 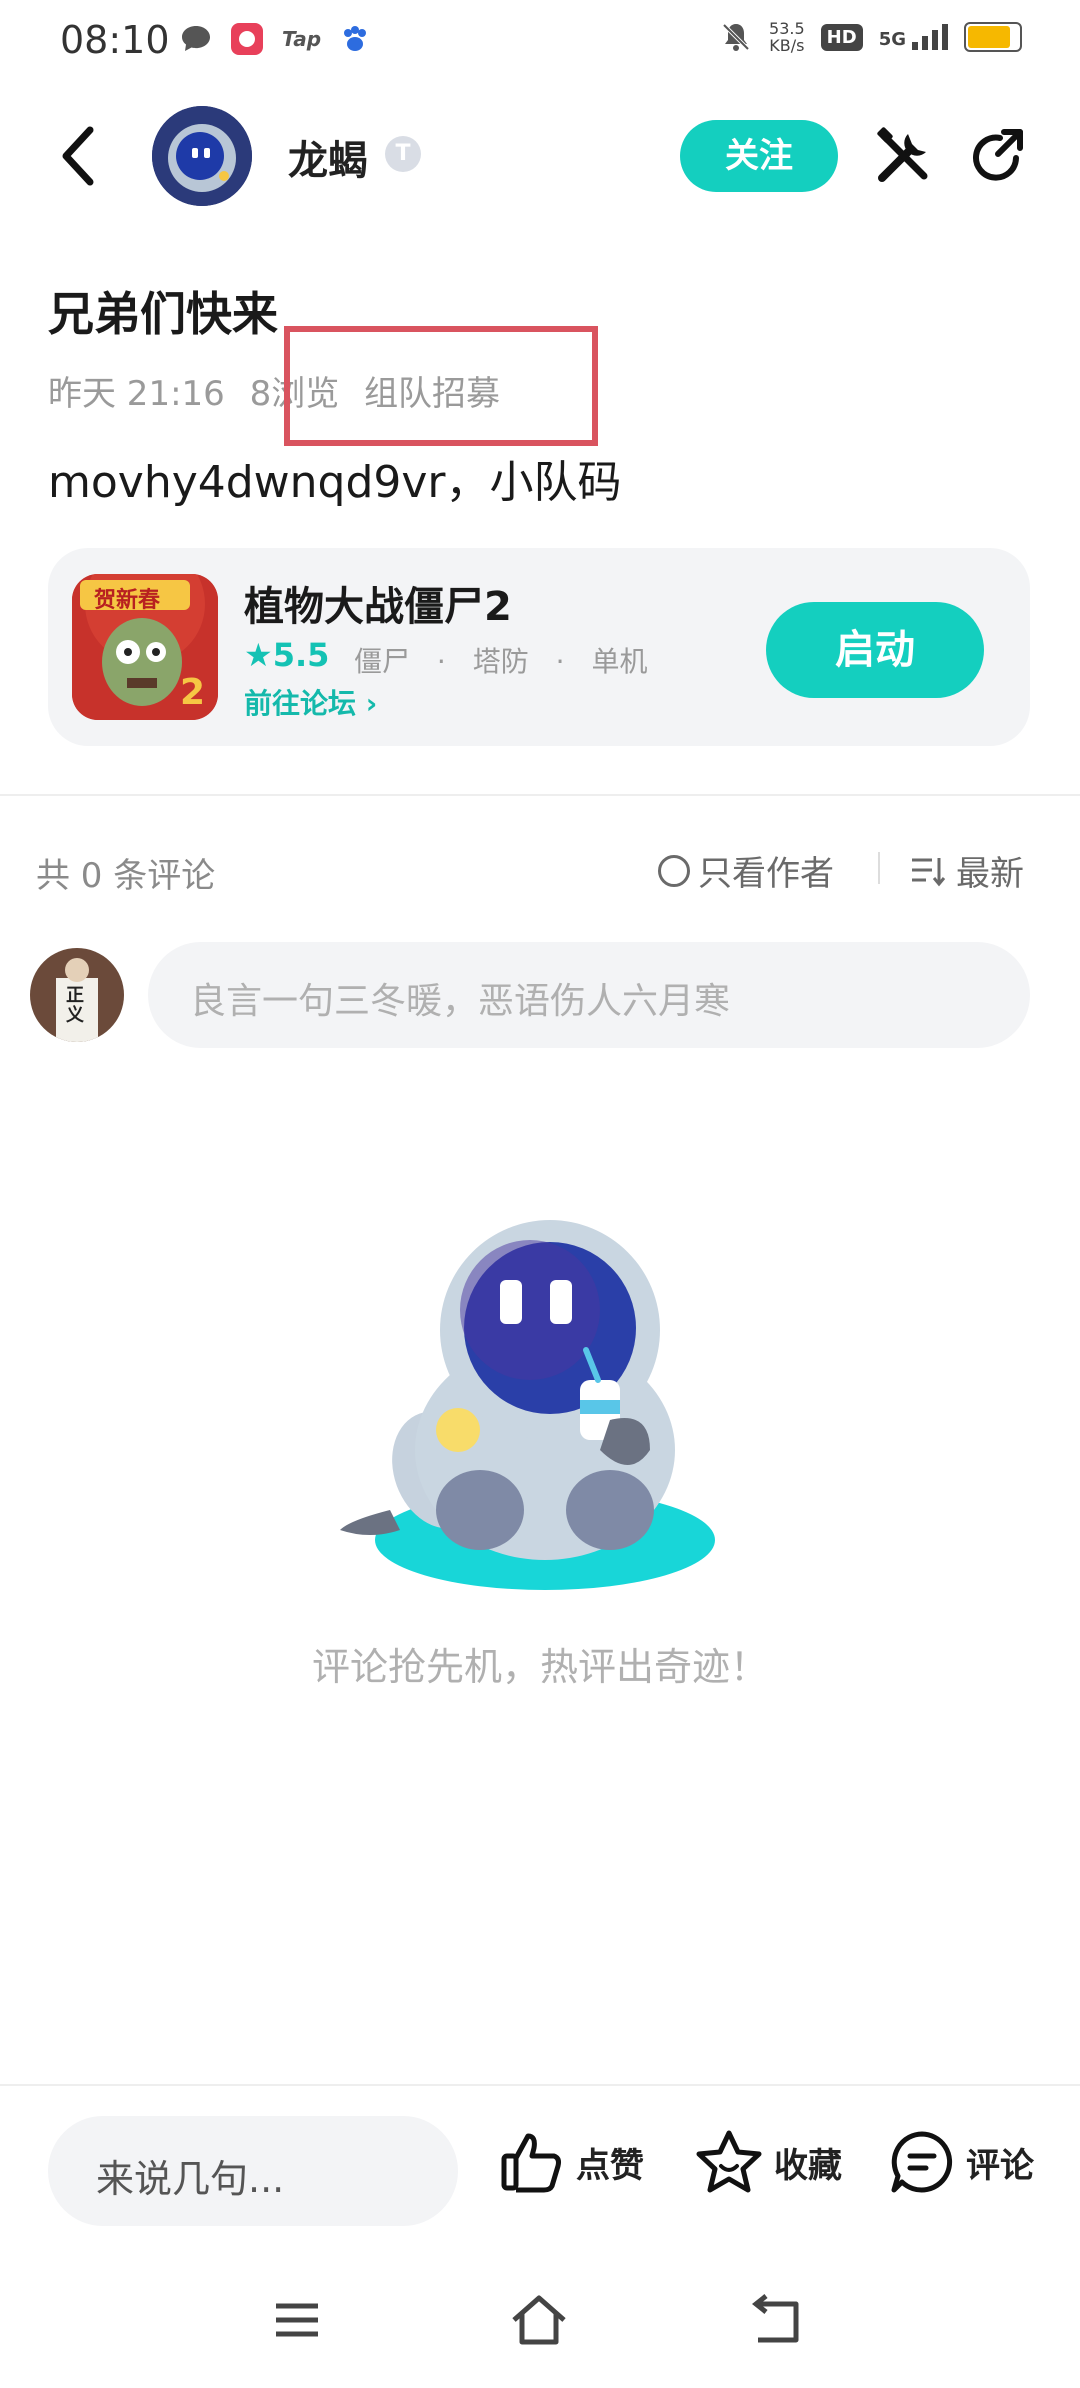 I want to click on star-outline-icon, so click(x=729, y=2161).